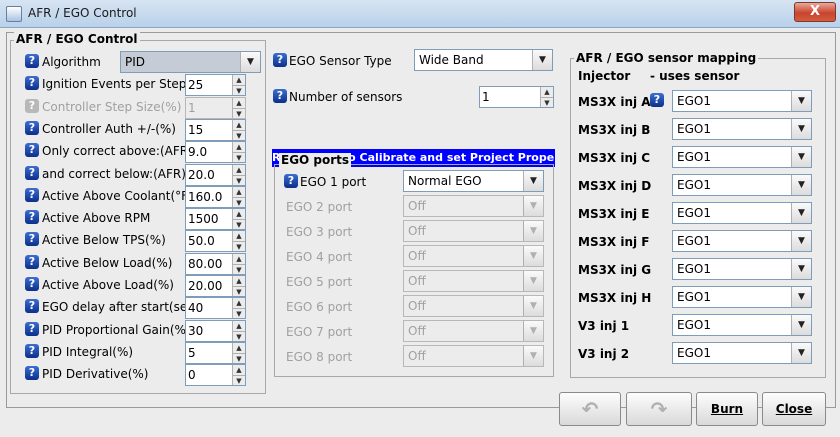 This screenshot has width=840, height=437. Describe the element at coordinates (516, 97) in the screenshot. I see `number-of-sensors-spinner: 1 ▲ ▼` at that location.